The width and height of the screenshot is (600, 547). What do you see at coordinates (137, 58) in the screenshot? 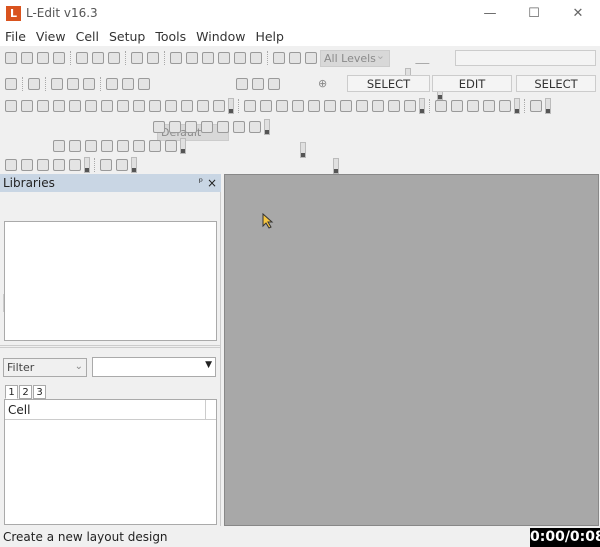
I see `undo-icon` at bounding box center [137, 58].